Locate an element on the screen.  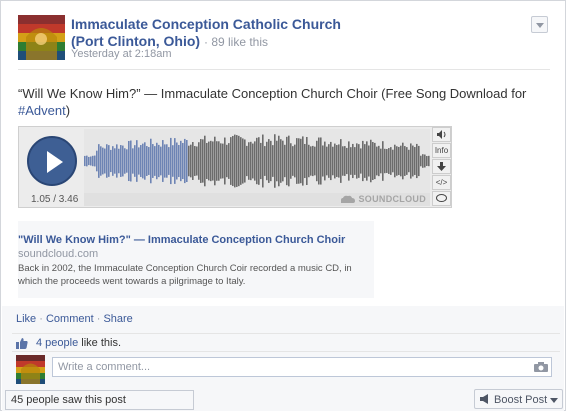
volume-button is located at coordinates (441, 134).